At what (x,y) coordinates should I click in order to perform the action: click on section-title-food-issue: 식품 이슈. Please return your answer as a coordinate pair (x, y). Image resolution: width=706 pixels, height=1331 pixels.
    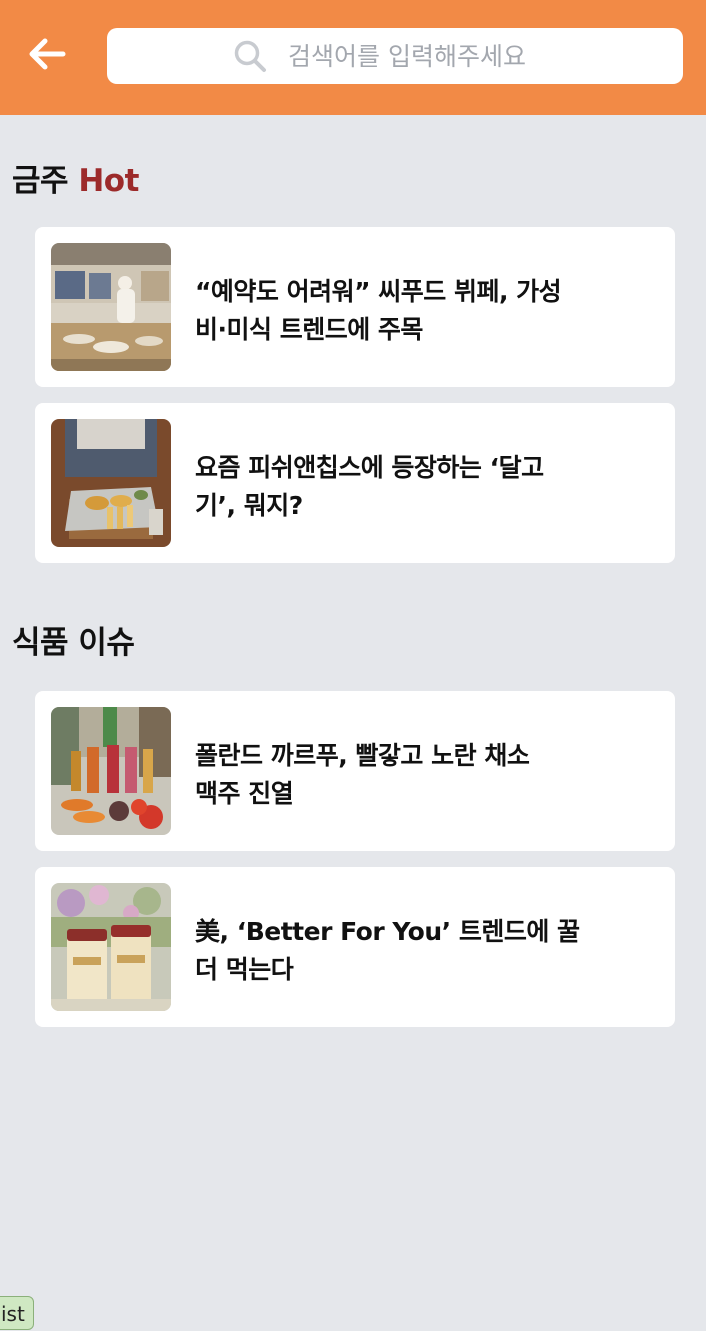
    Looking at the image, I should click on (73, 639).